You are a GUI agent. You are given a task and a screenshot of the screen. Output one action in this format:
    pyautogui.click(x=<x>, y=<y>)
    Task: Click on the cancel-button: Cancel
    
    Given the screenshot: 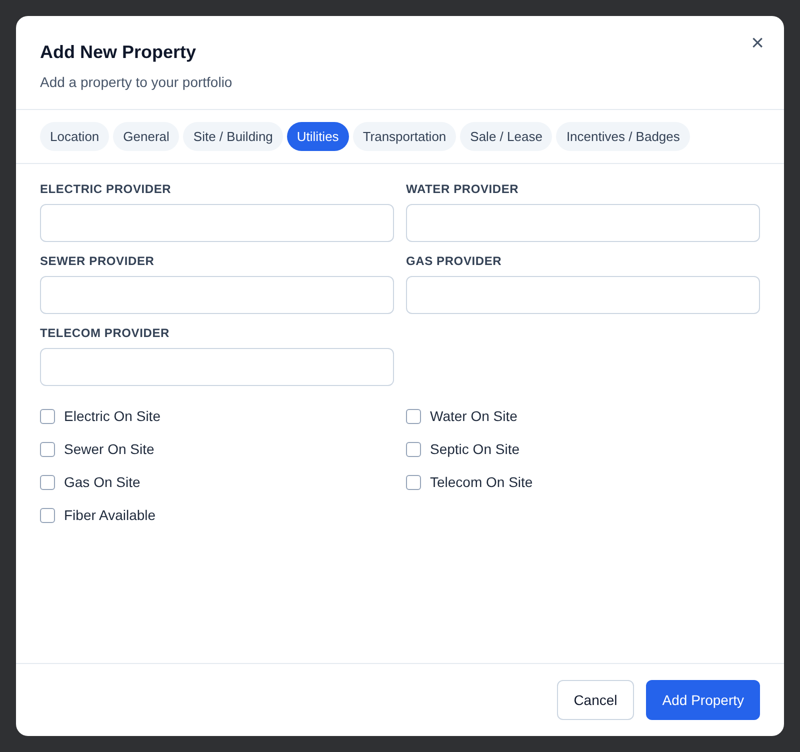 What is the action you would take?
    pyautogui.click(x=595, y=700)
    